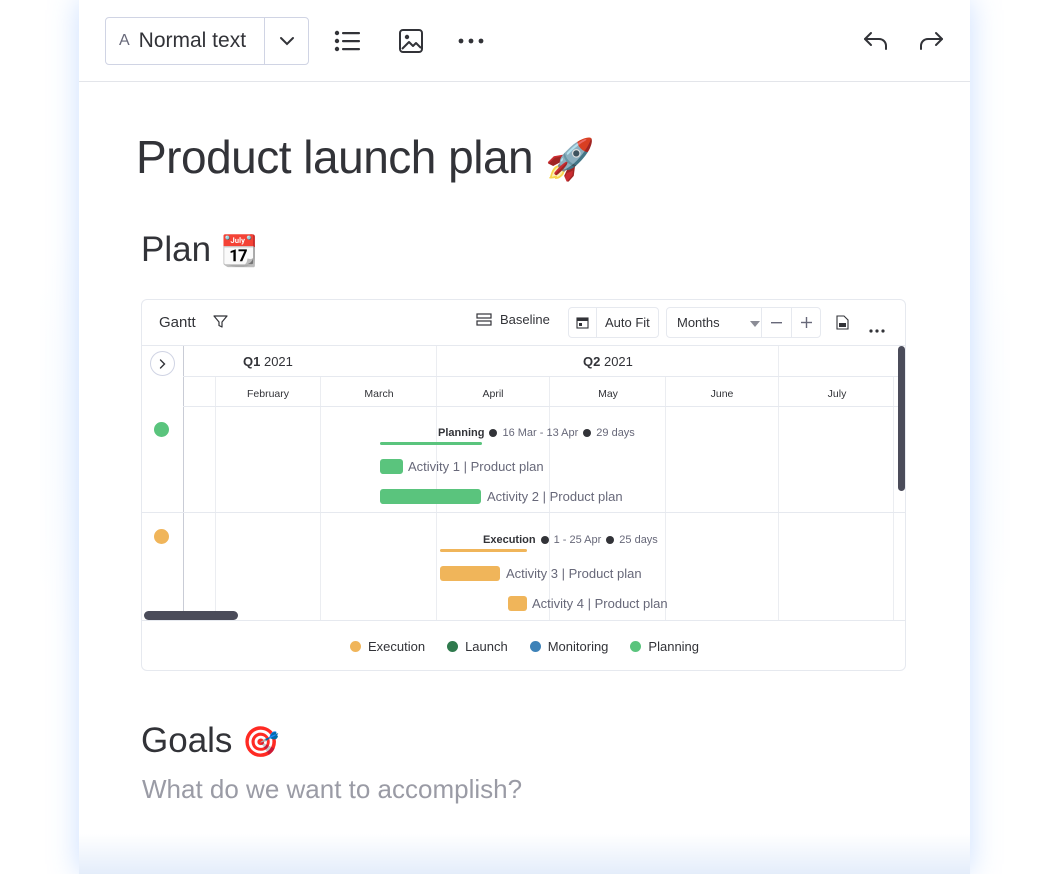 Image resolution: width=1050 pixels, height=874 pixels. Describe the element at coordinates (411, 41) in the screenshot. I see `image-icon` at that location.